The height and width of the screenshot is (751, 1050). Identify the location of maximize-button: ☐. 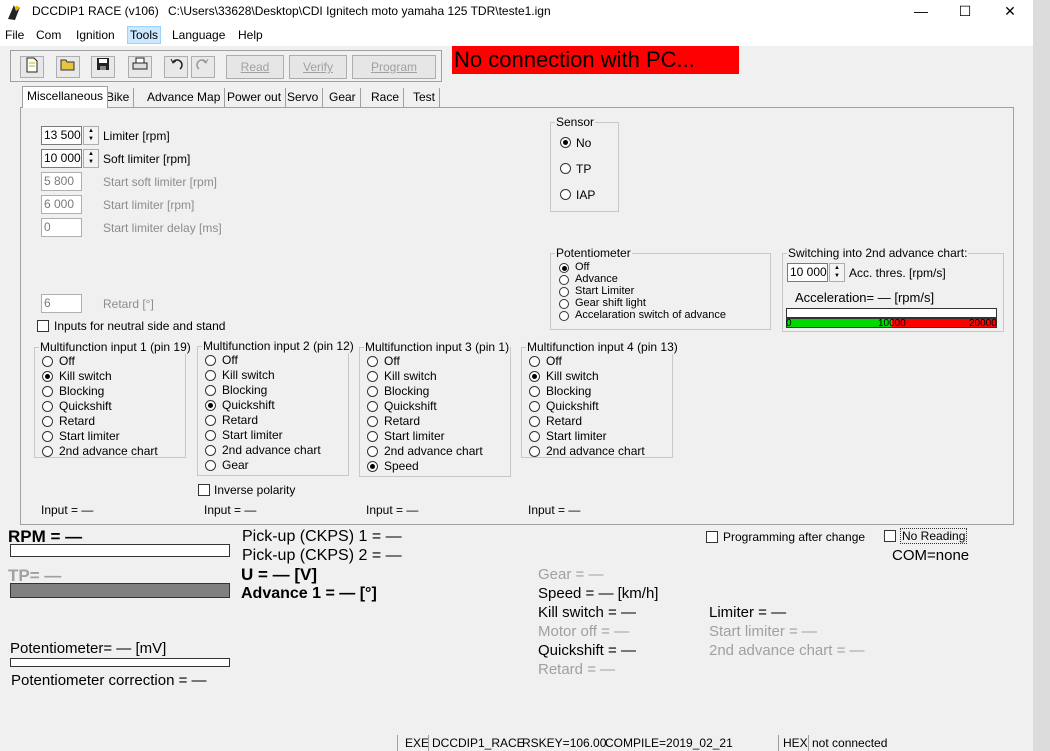
(965, 12).